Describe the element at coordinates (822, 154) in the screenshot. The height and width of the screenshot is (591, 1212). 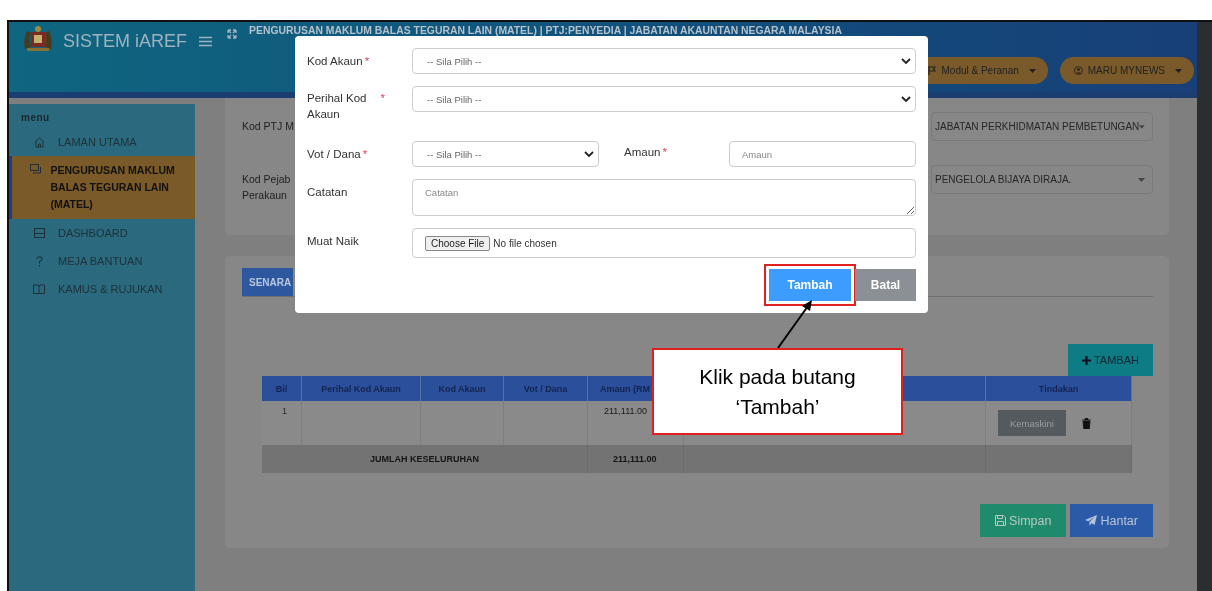
I see `amount-field: Amaun` at that location.